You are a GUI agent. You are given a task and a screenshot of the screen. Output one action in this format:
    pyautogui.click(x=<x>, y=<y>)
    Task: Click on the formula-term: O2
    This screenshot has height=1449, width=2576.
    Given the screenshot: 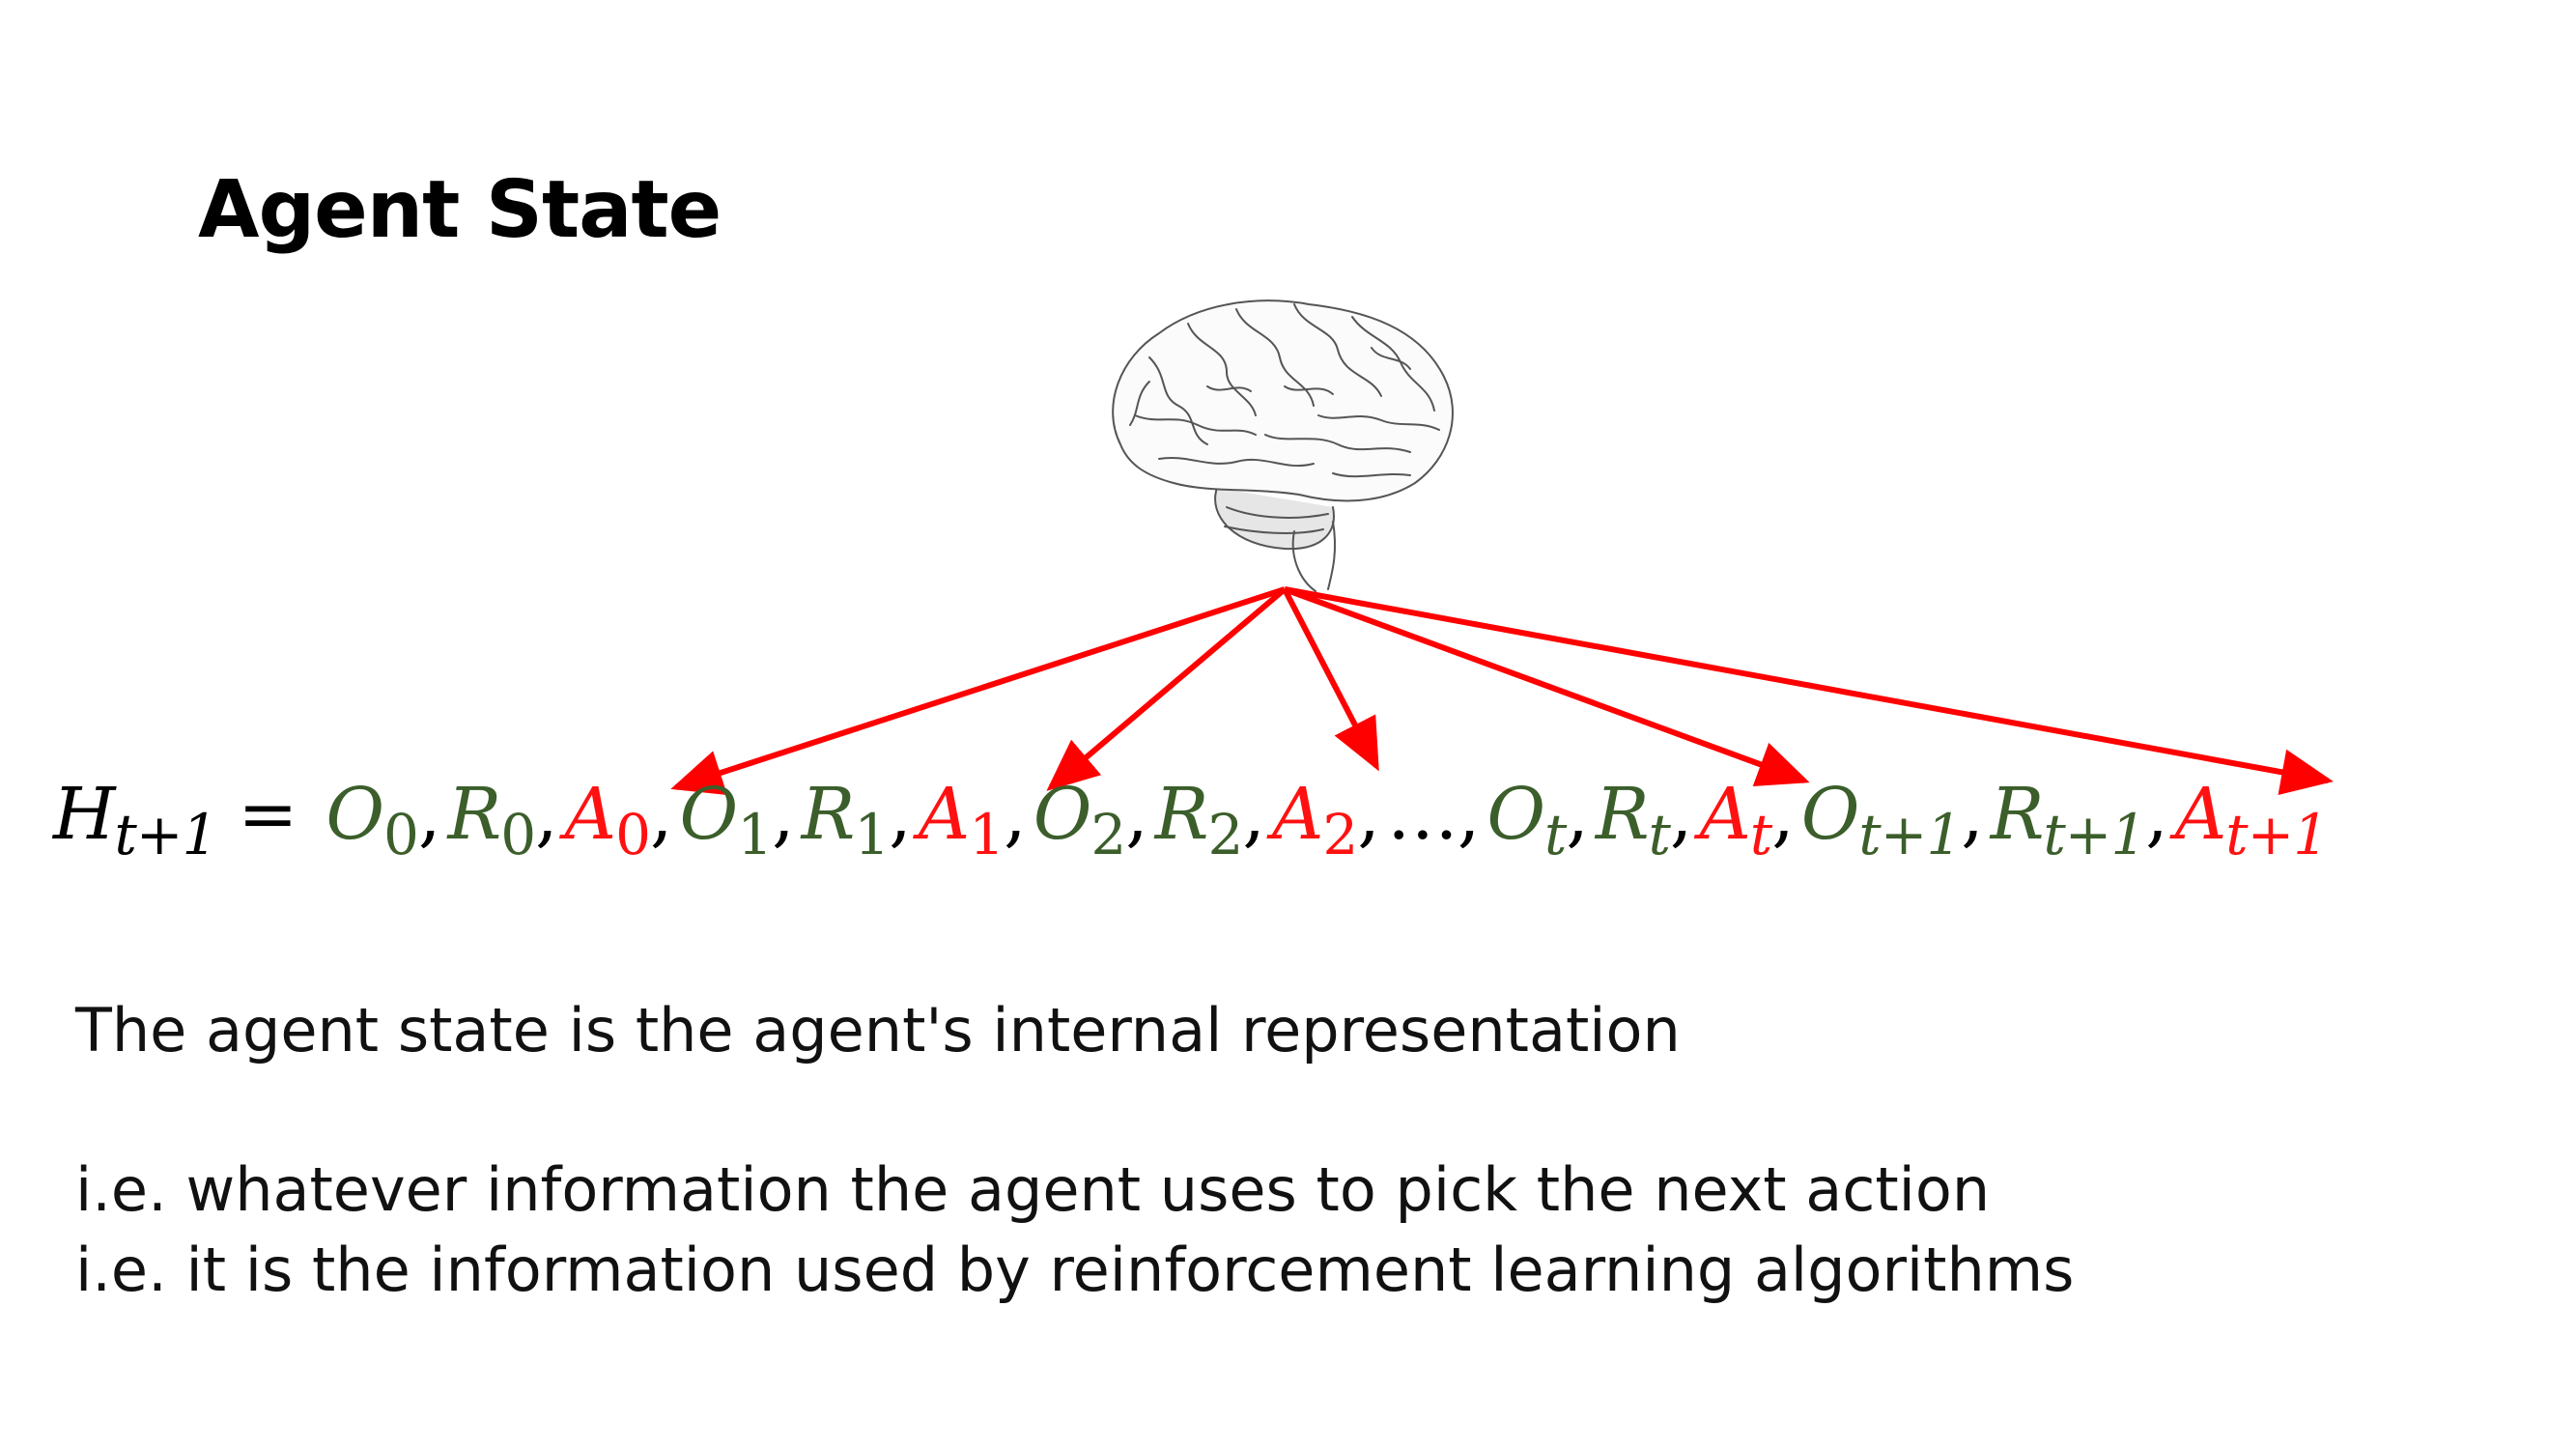 What is the action you would take?
    pyautogui.click(x=1080, y=818)
    